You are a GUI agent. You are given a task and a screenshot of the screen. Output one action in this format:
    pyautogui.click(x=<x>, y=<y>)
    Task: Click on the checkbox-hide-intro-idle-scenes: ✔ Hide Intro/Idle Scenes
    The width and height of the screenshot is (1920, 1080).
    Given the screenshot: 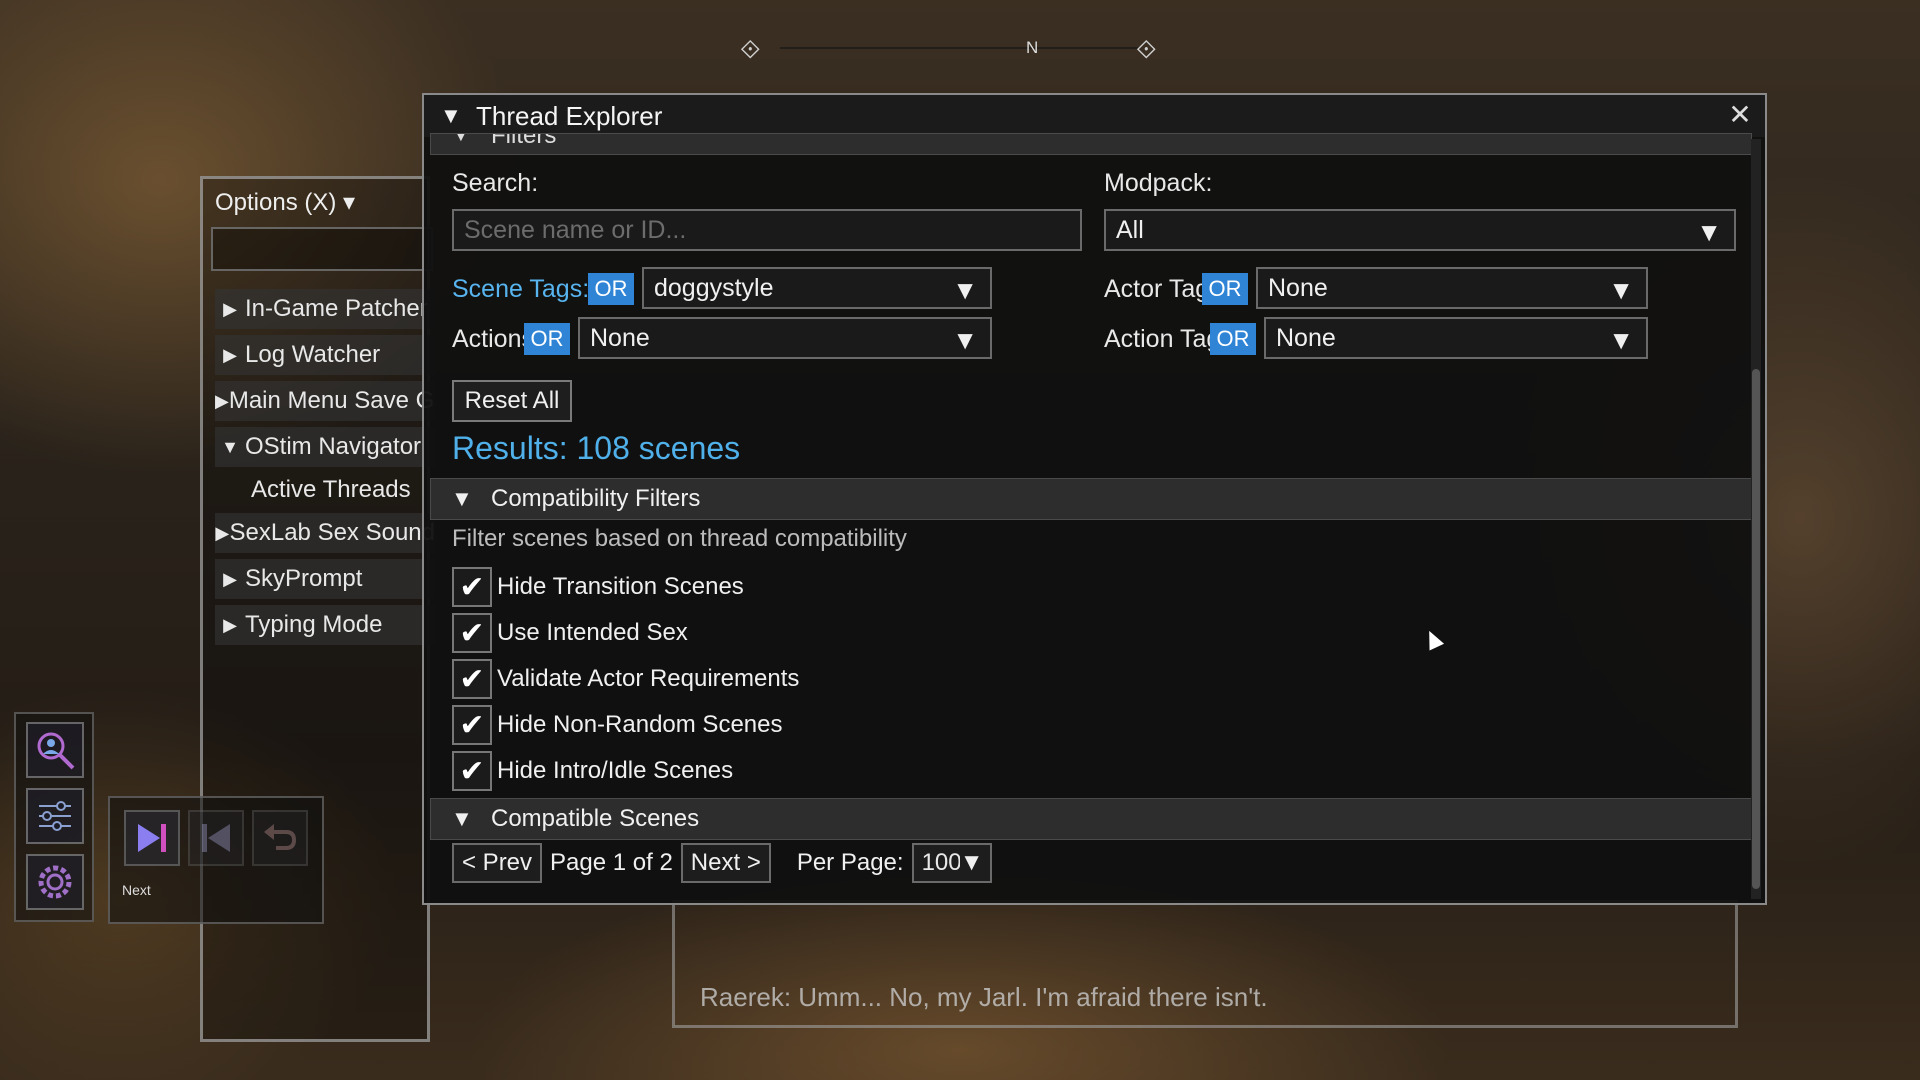 What is the action you would take?
    pyautogui.click(x=592, y=771)
    